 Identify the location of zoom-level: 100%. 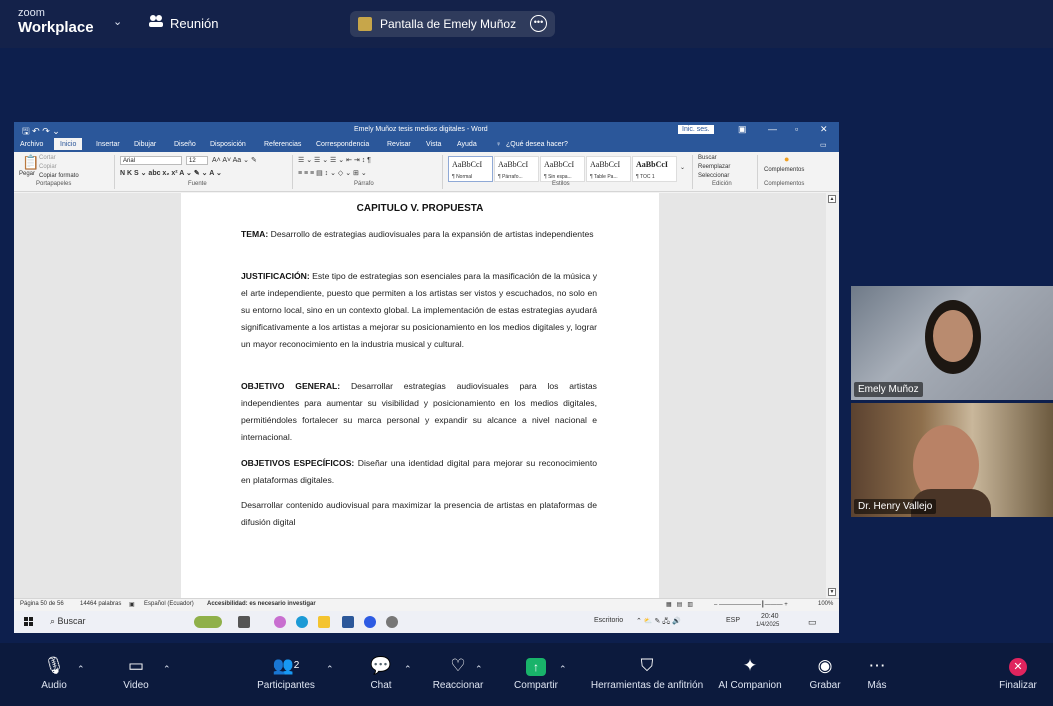
(825, 604).